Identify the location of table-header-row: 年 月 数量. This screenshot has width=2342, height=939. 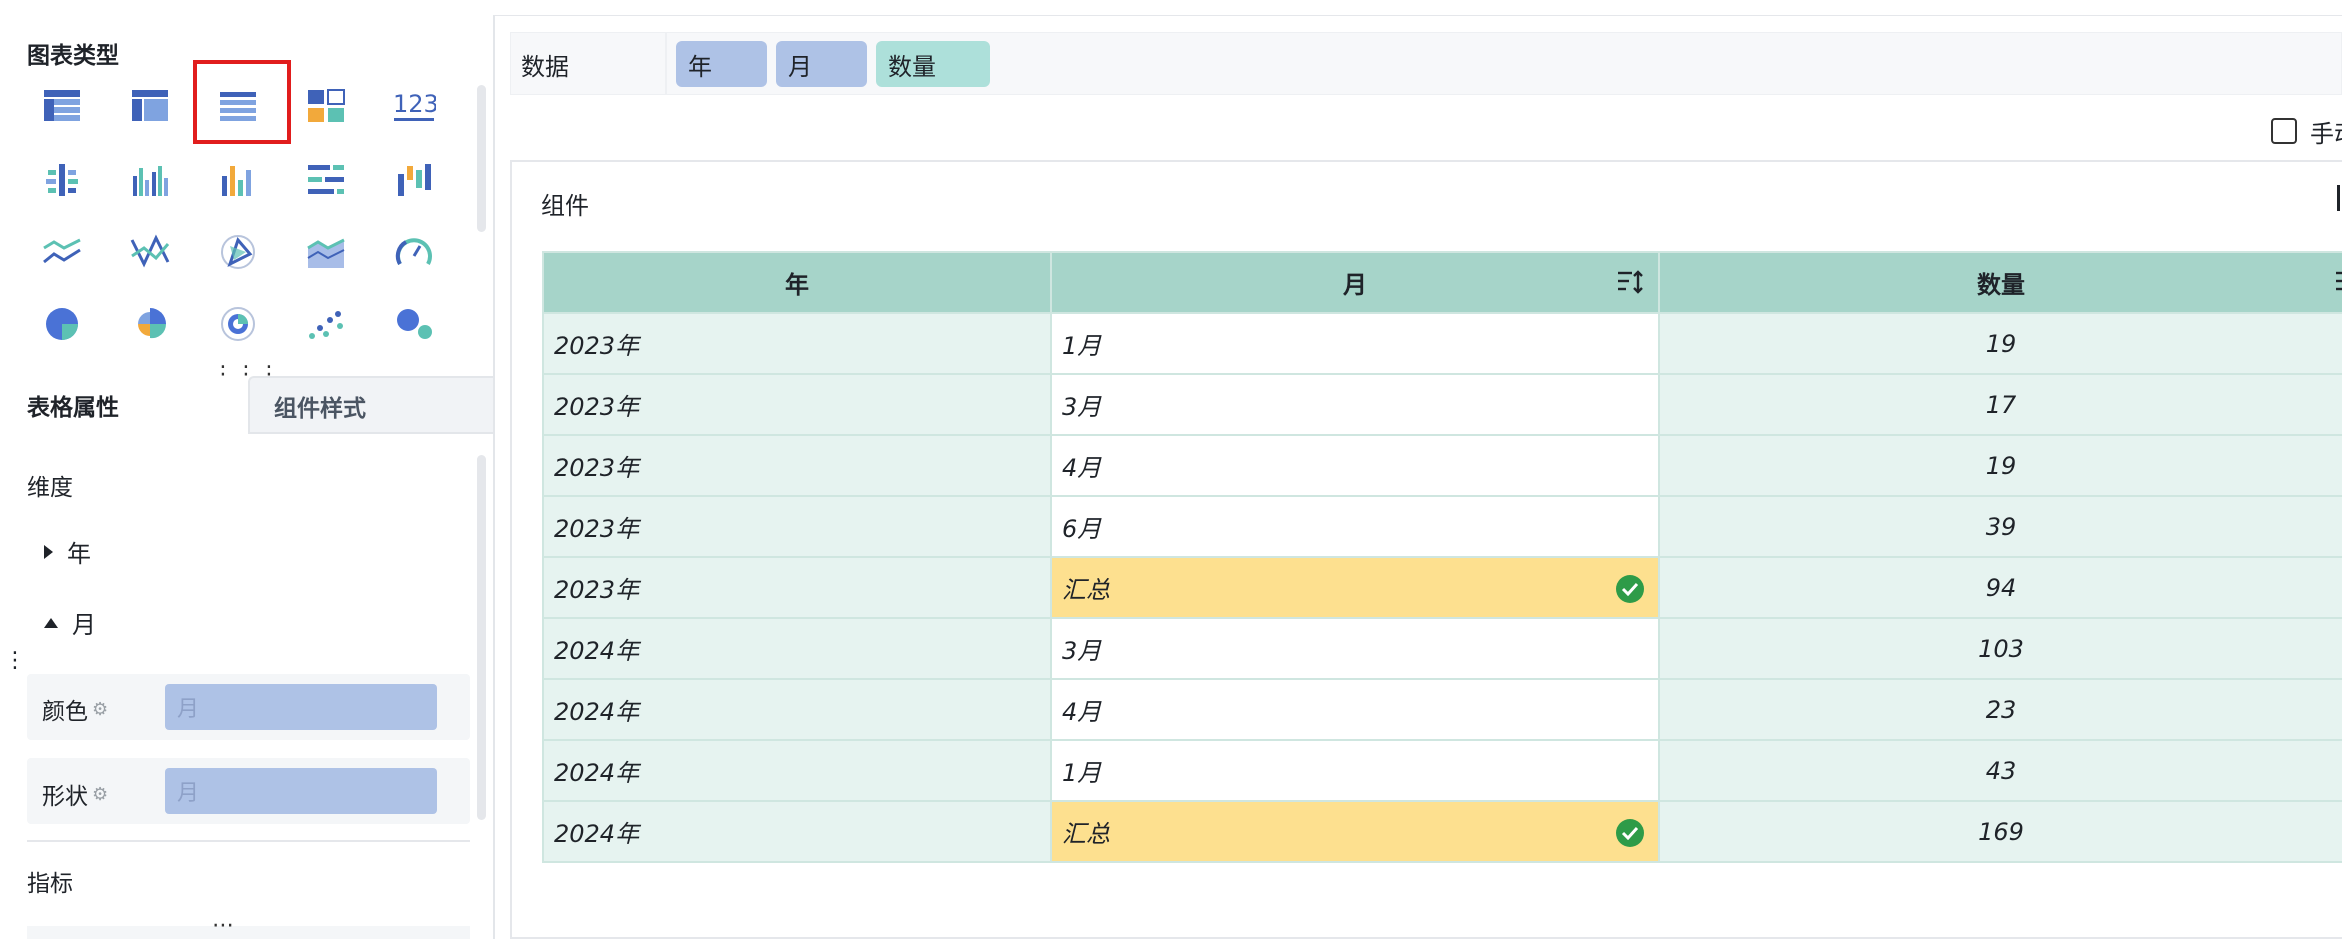
(1442, 282).